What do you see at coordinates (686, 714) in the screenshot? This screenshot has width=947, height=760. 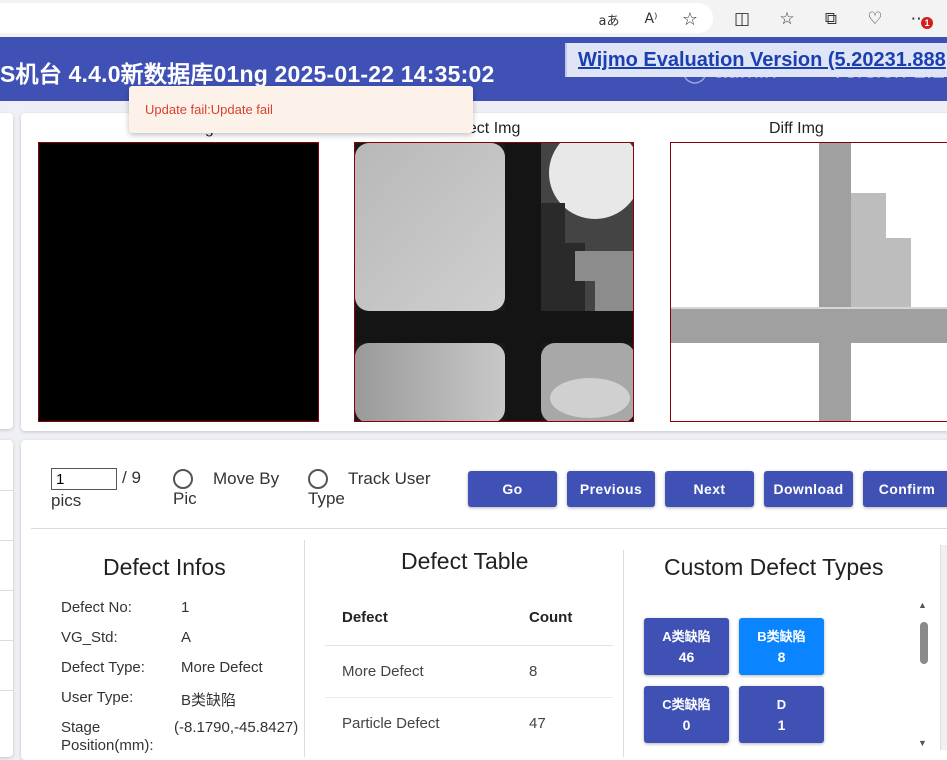 I see `custom-type-c-button: C类缺陷 0` at bounding box center [686, 714].